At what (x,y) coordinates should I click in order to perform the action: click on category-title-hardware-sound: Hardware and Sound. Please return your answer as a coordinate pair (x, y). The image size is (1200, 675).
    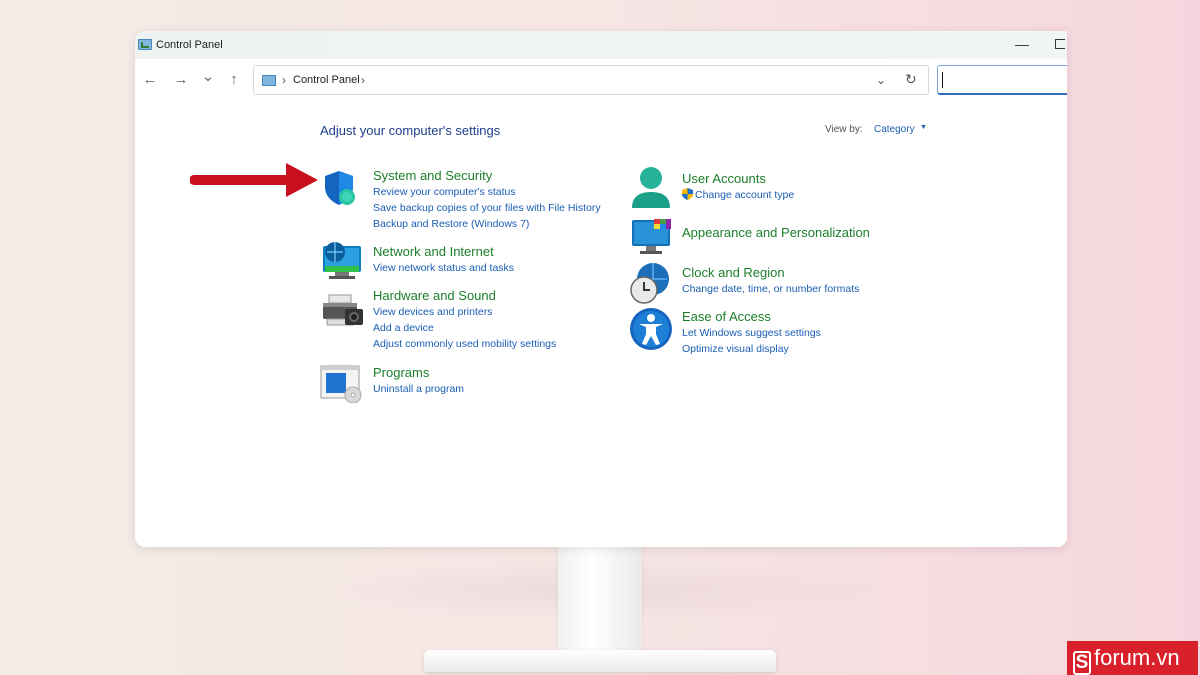
    Looking at the image, I should click on (464, 296).